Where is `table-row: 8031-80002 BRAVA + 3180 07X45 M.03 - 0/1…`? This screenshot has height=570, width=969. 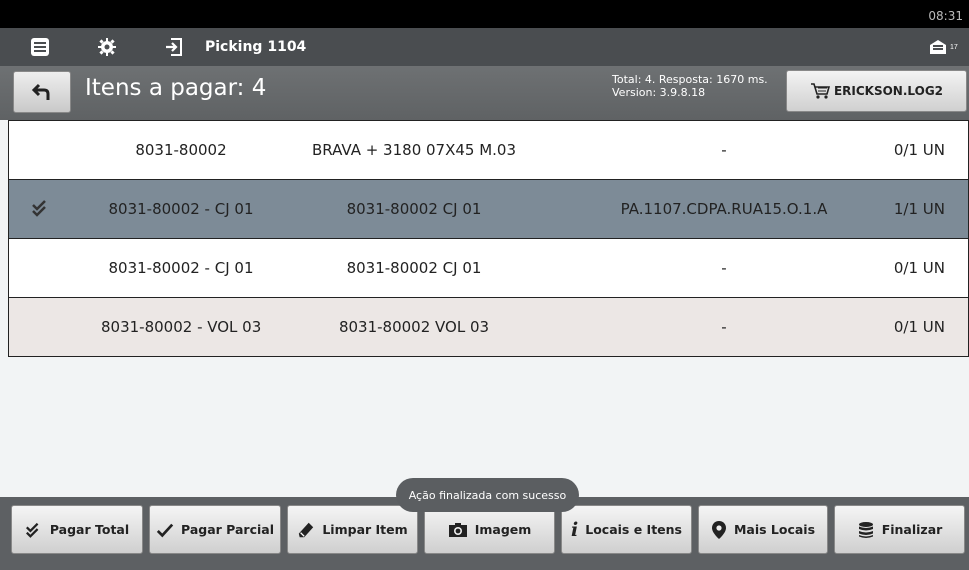
table-row: 8031-80002 BRAVA + 3180 07X45 M.03 - 0/1… is located at coordinates (488, 150).